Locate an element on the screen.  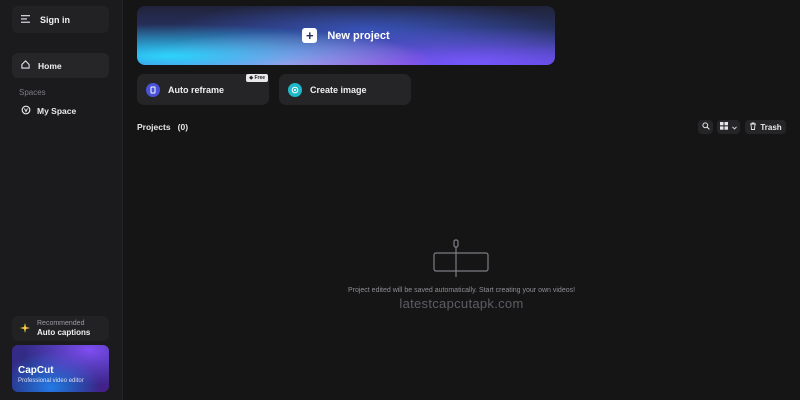
chevron-down-icon is located at coordinates (734, 127).